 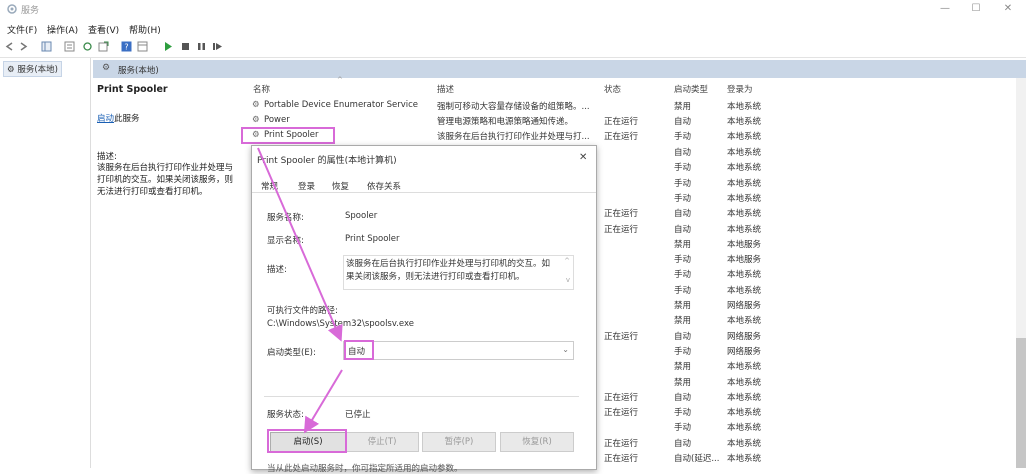 I want to click on arrow-to-start-button, so click(x=323, y=401).